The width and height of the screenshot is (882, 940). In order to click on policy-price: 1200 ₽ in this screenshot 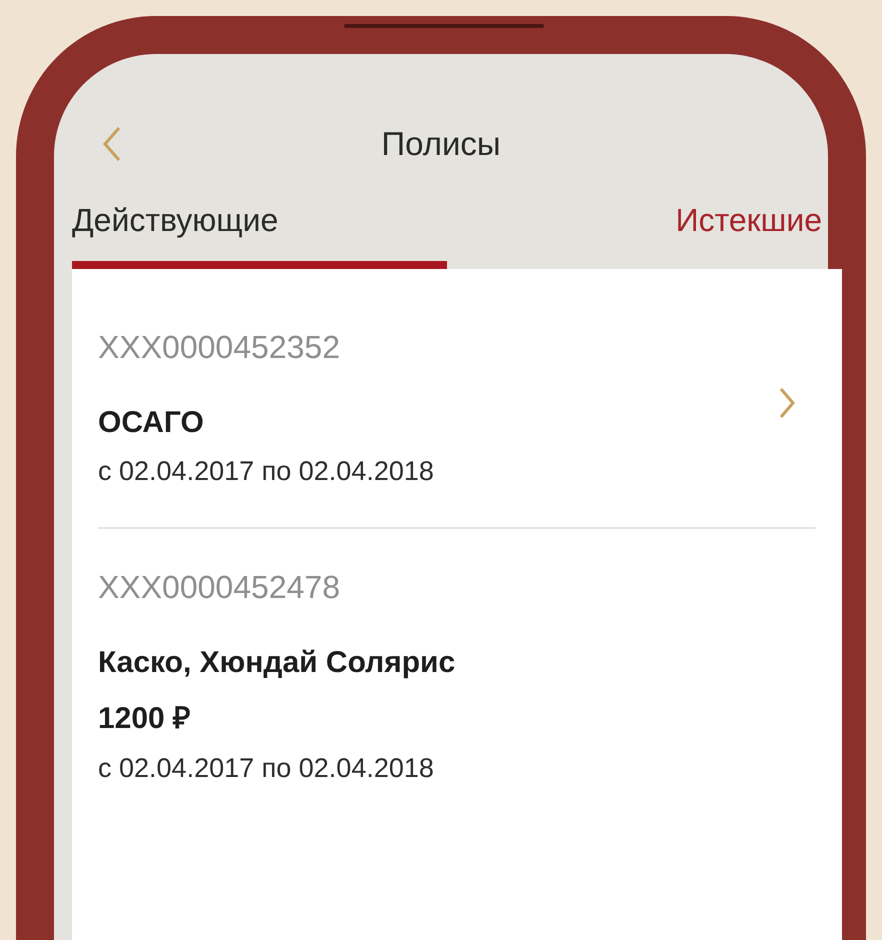, I will do `click(145, 719)`.